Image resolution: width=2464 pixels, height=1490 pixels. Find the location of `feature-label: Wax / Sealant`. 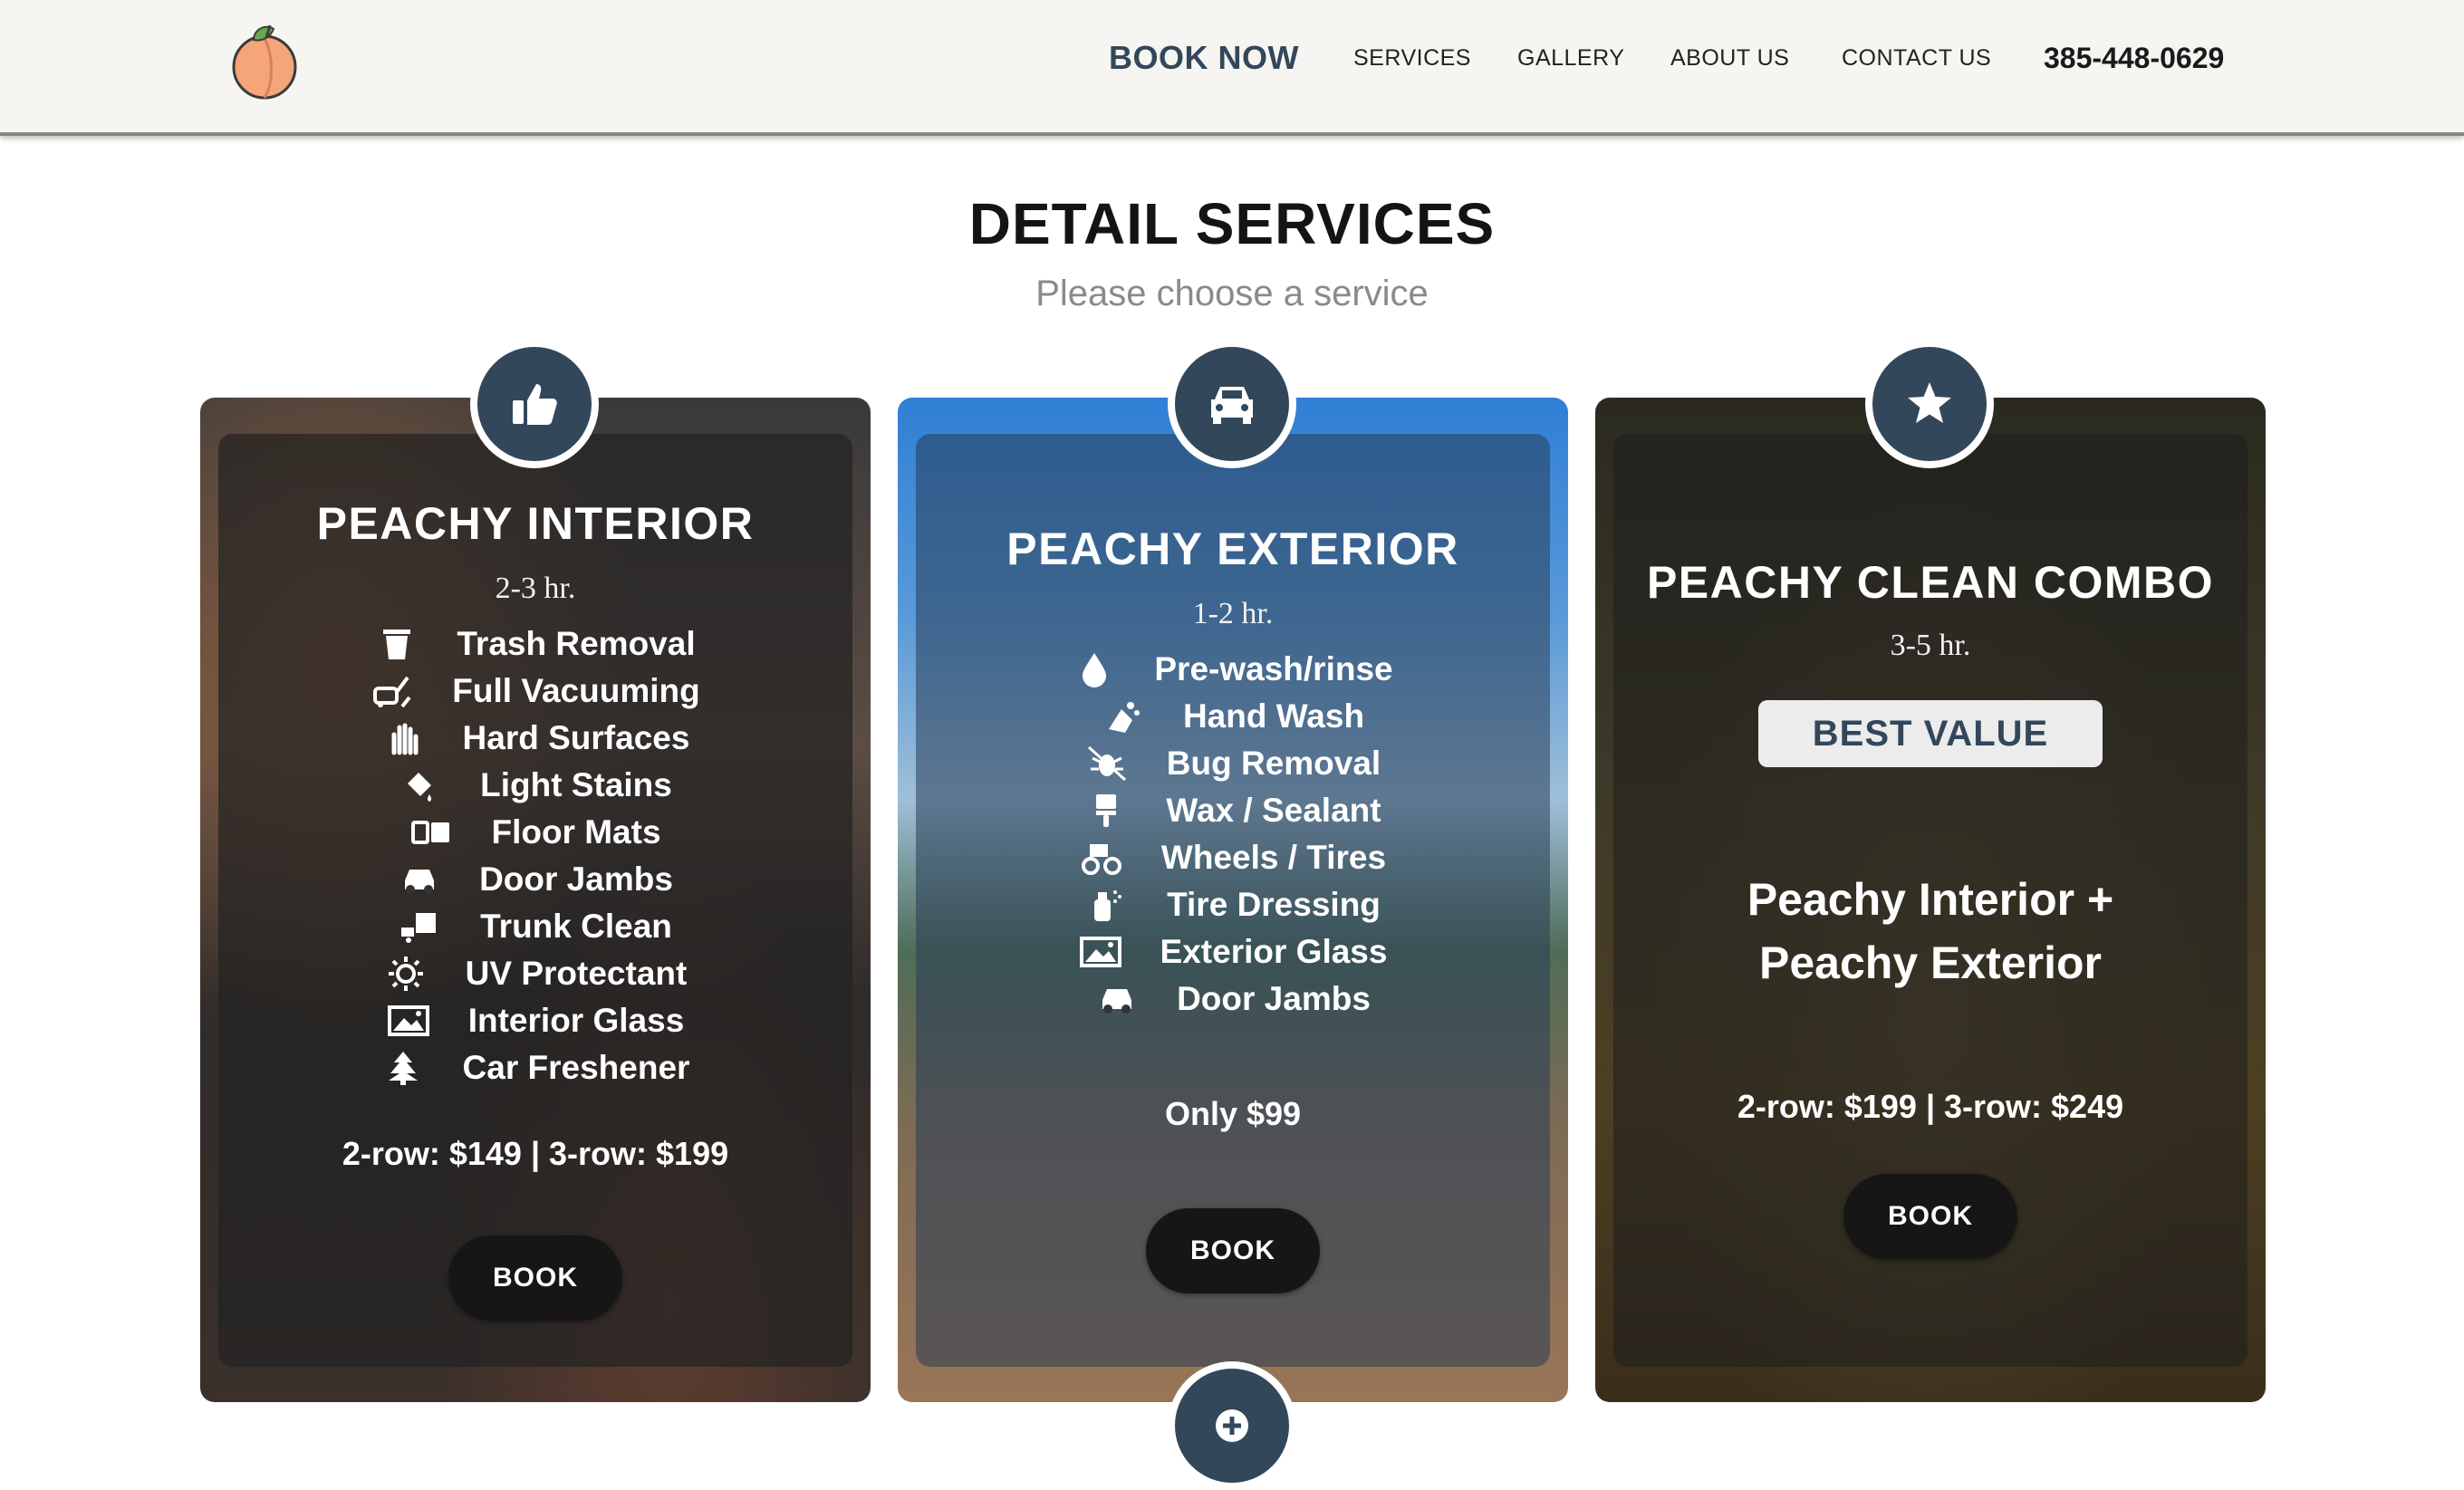

feature-label: Wax / Sealant is located at coordinates (1273, 810).